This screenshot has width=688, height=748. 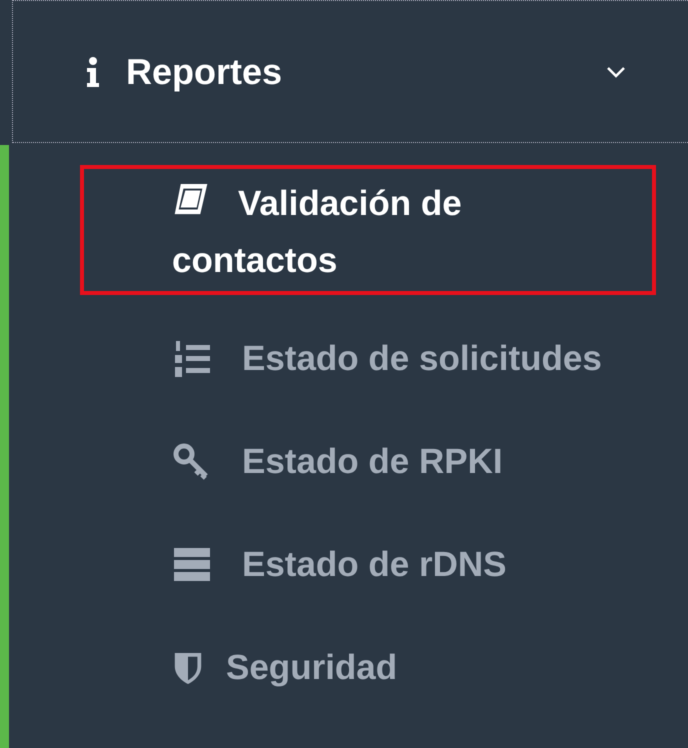 What do you see at coordinates (384, 461) in the screenshot?
I see `menu-item: Estado de RPKI` at bounding box center [384, 461].